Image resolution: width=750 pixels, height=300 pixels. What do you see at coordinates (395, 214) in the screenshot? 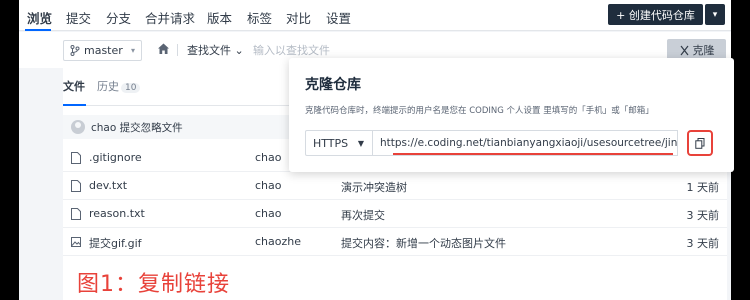
I see `table-row: reason.txt chao 再次提交 3 天前` at bounding box center [395, 214].